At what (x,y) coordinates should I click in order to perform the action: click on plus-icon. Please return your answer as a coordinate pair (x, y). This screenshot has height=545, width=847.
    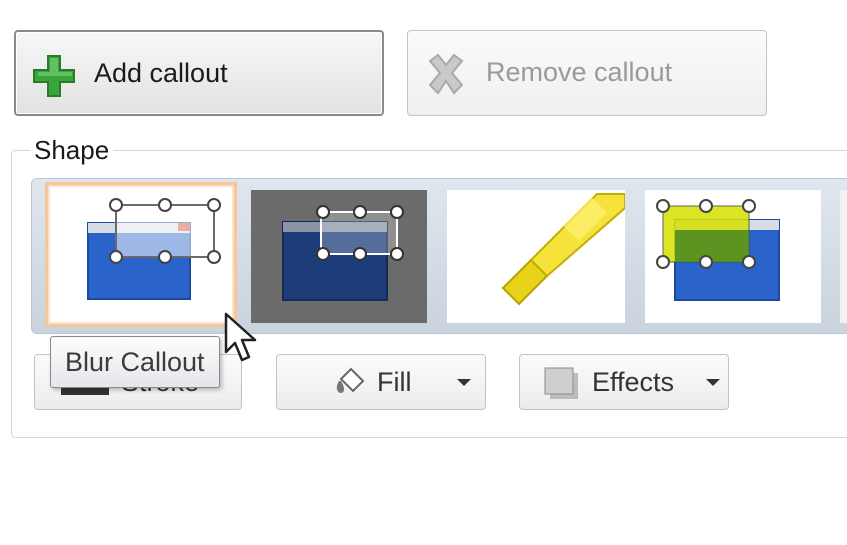
    Looking at the image, I should click on (54, 75).